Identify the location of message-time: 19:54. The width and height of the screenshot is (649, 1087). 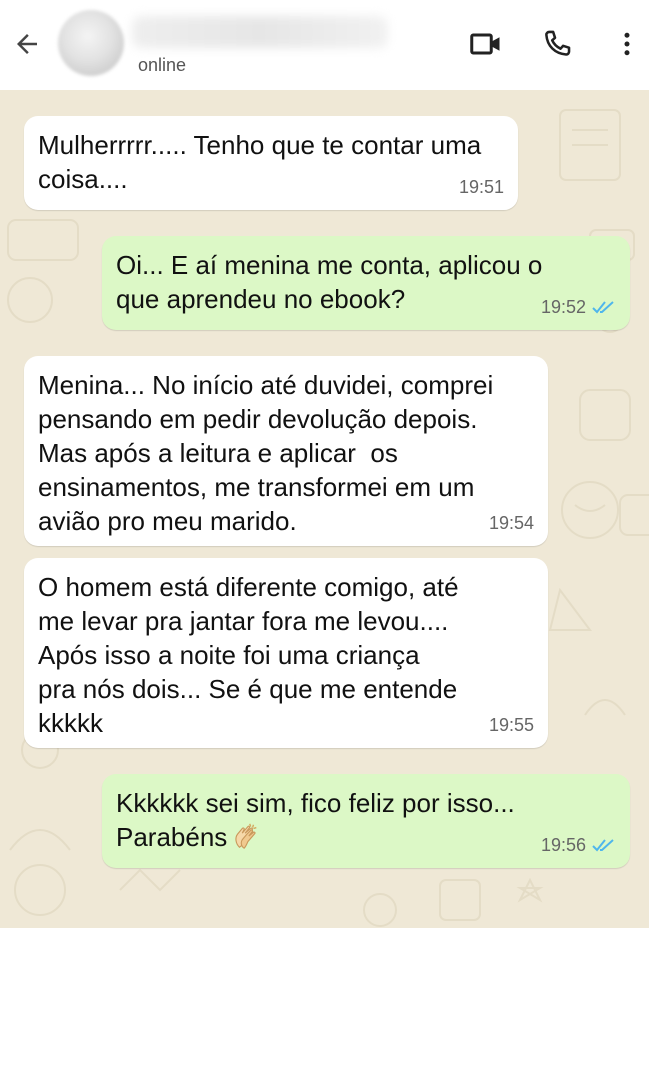
(511, 523).